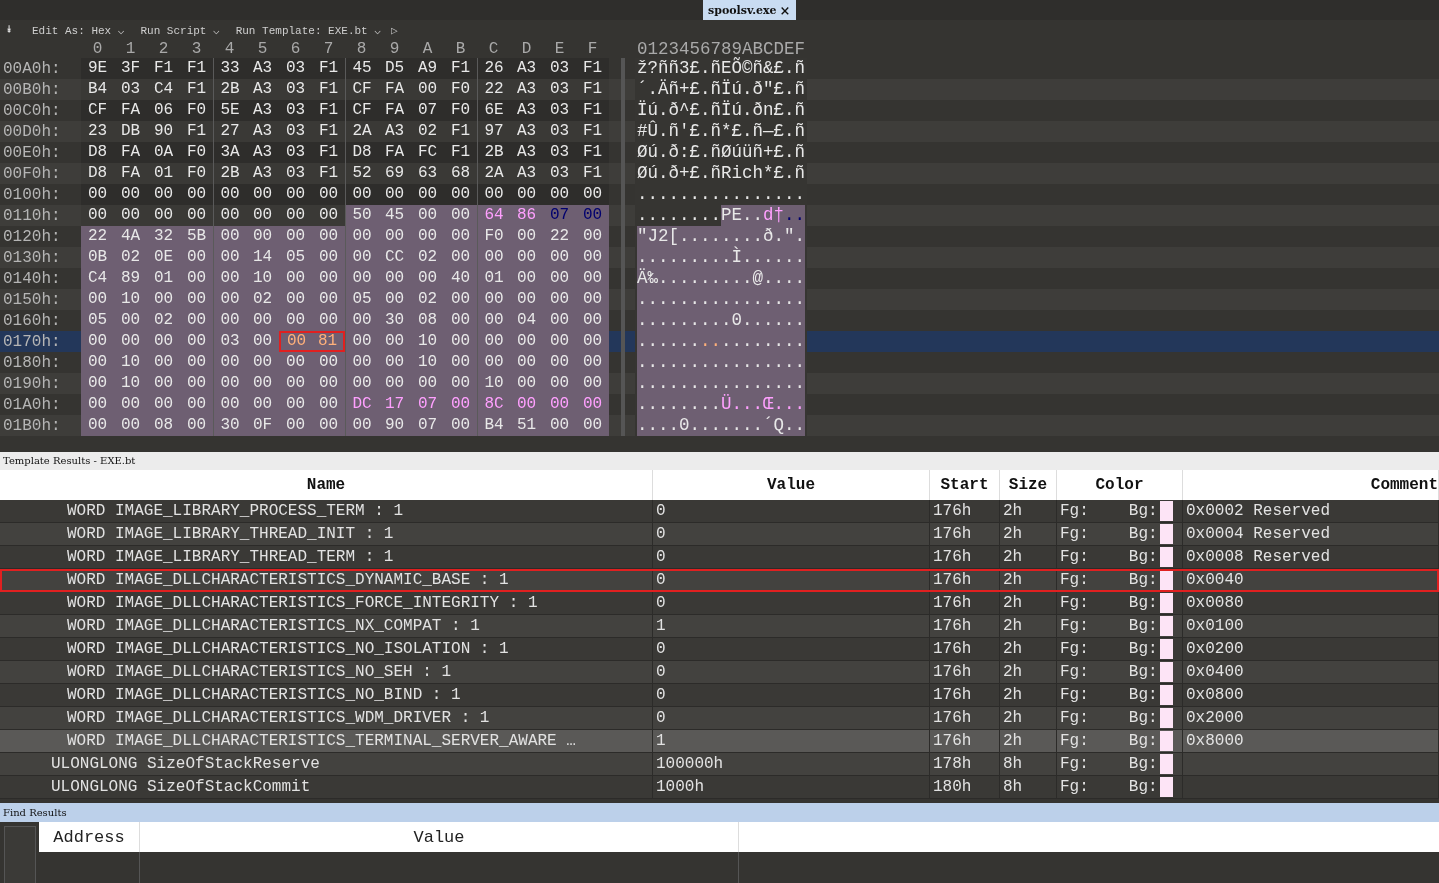  What do you see at coordinates (719, 626) in the screenshot?
I see `result-row: WORD IMAGE_DLLCHARACTERISTICS_NX_COMPAT : 1 1 176h 2h Fg: Bg: 0x0100` at bounding box center [719, 626].